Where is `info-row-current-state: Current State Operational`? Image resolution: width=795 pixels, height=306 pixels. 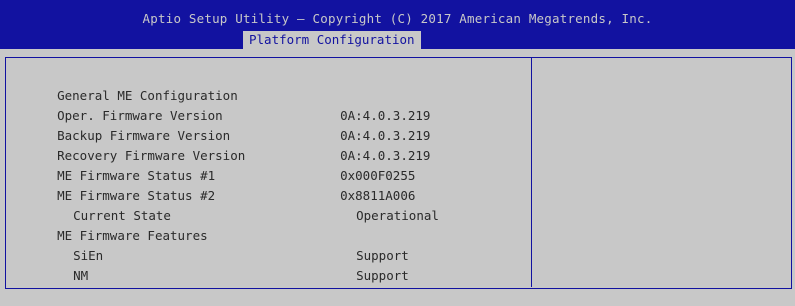
info-row-current-state: Current State Operational is located at coordinates (233, 204).